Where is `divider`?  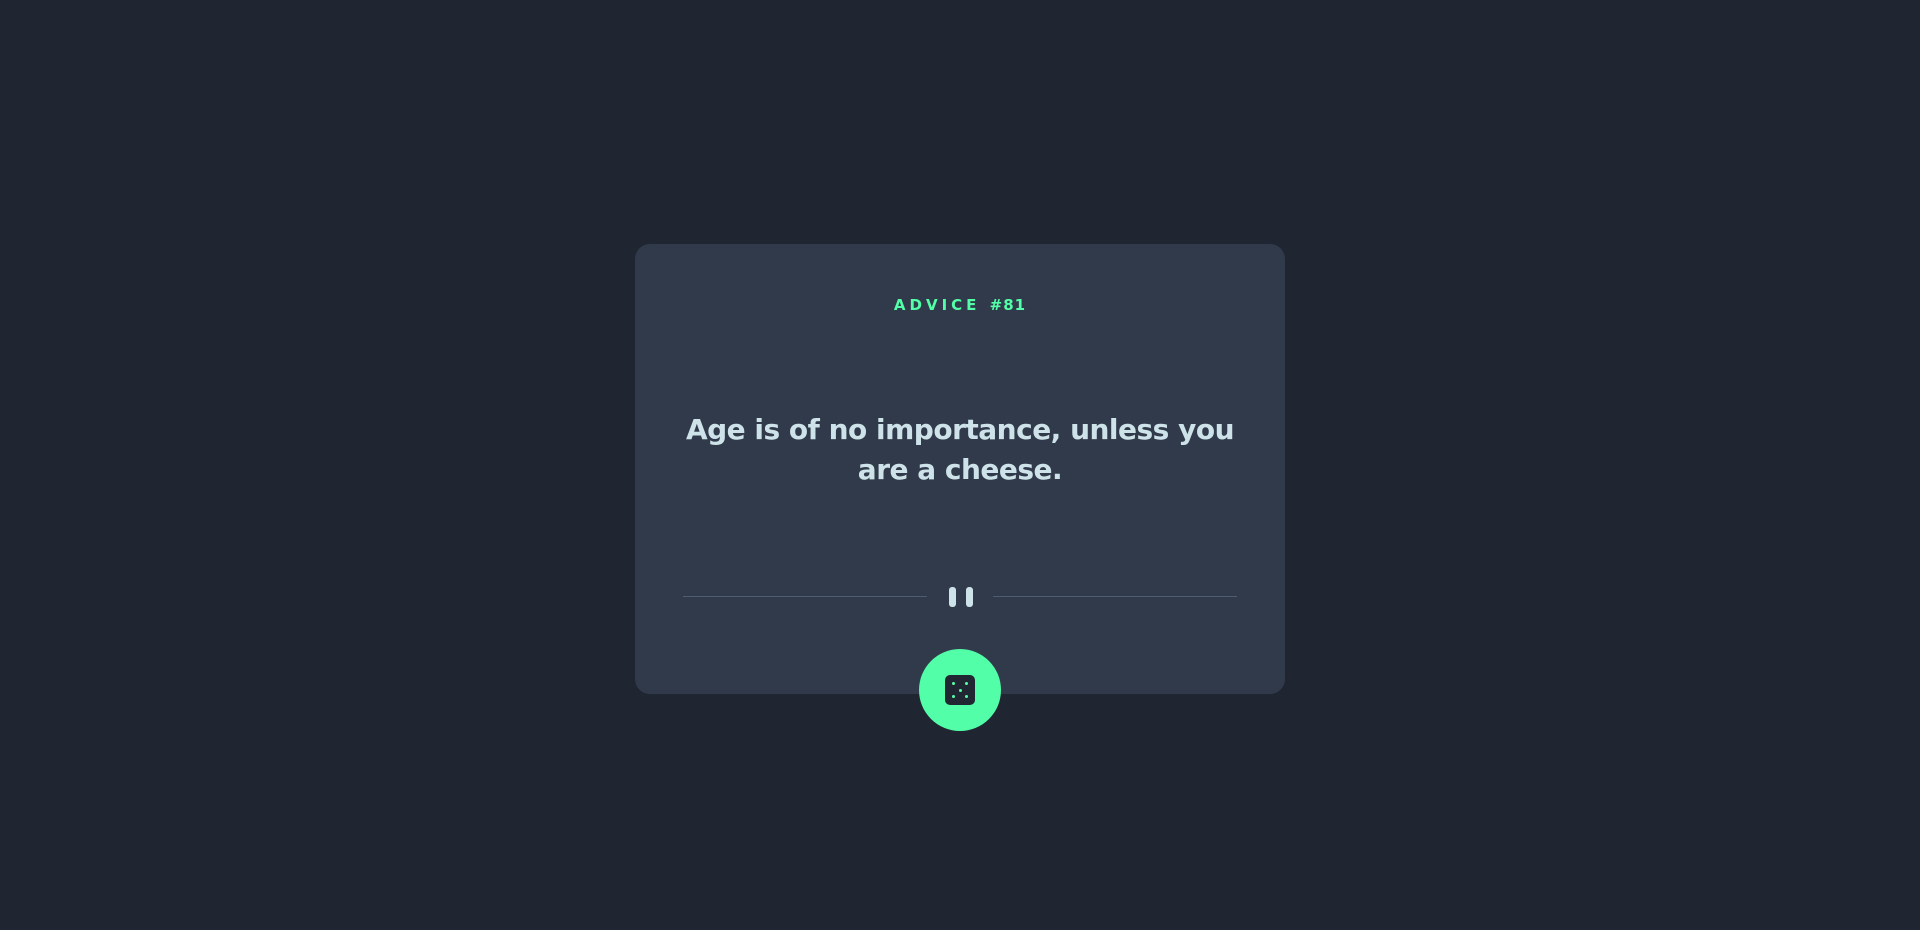 divider is located at coordinates (960, 596).